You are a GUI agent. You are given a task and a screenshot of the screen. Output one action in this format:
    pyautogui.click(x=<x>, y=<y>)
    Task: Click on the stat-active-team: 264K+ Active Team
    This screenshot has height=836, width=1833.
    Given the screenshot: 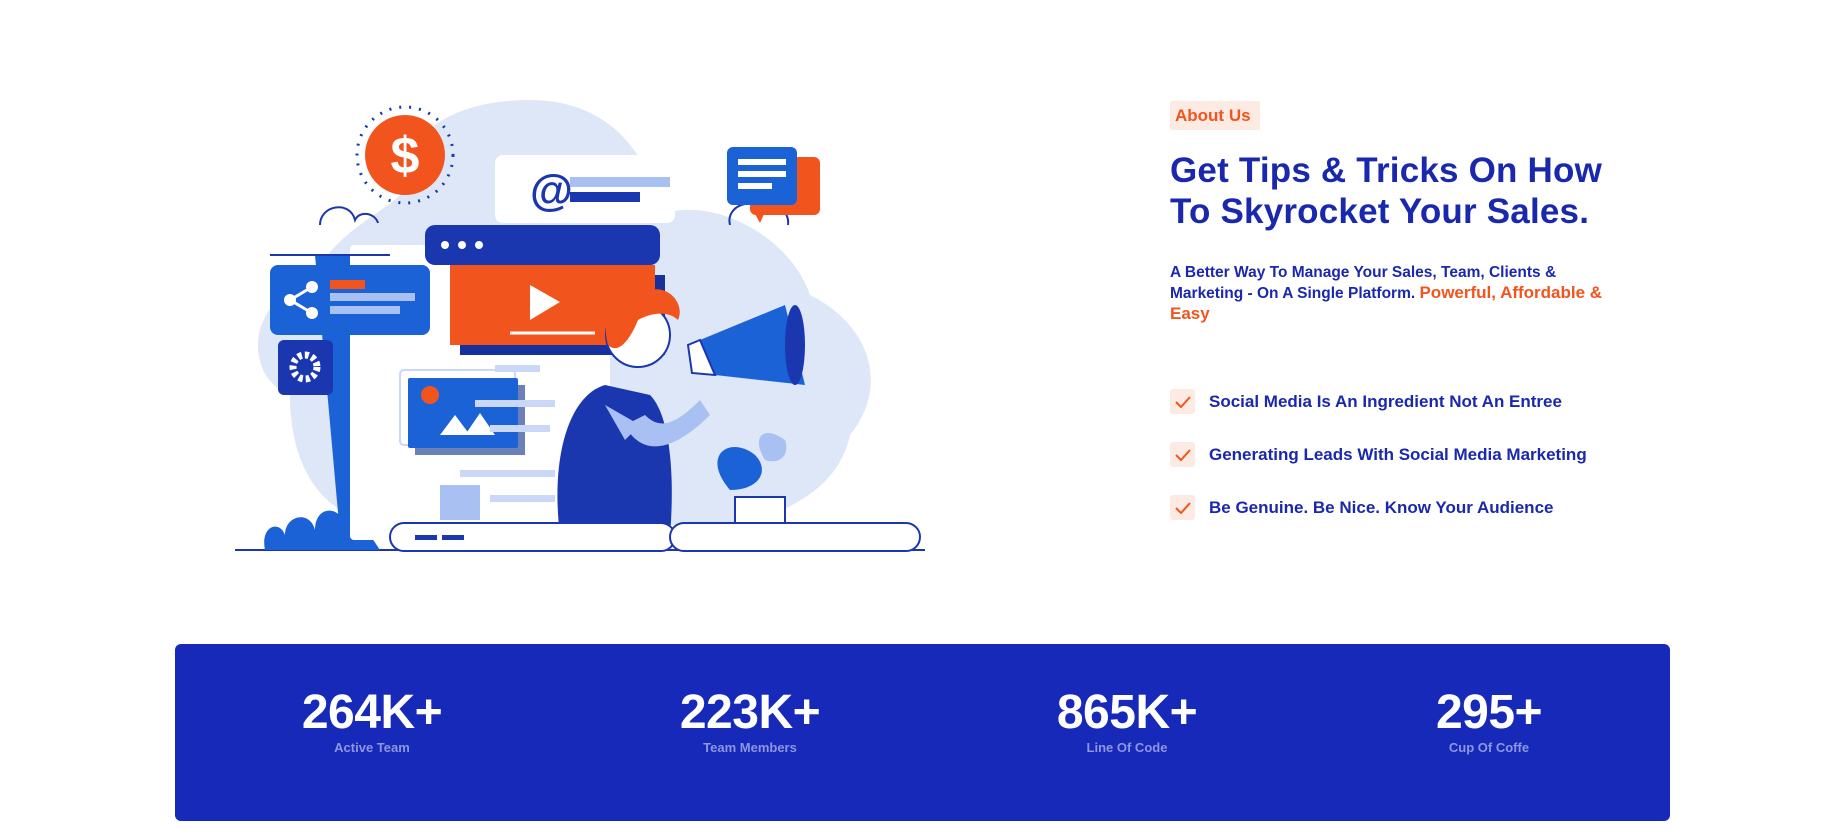 What is the action you would take?
    pyautogui.click(x=372, y=721)
    